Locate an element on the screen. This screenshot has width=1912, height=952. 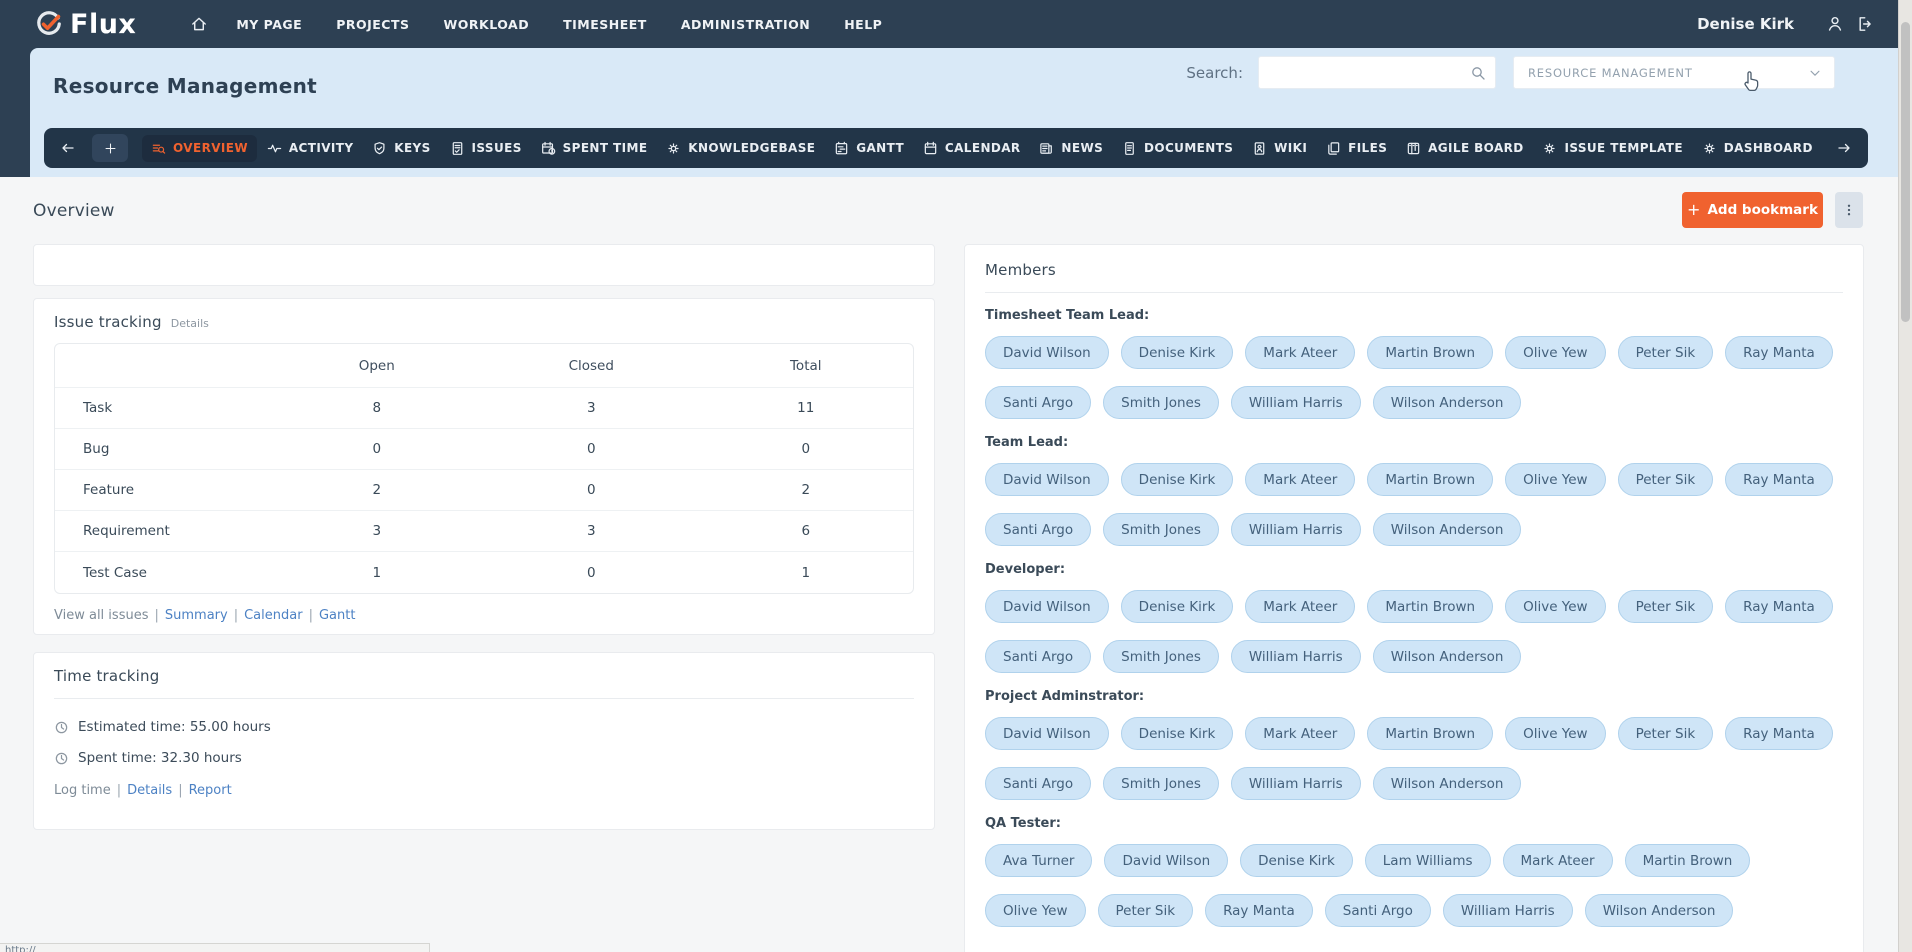
tab-knowledgebase: KNOWLEDGEBASE is located at coordinates (740, 148).